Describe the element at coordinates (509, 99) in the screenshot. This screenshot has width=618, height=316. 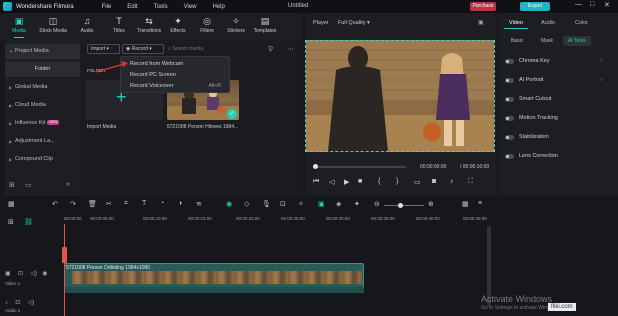
I see `smart-cutout-toggle` at that location.